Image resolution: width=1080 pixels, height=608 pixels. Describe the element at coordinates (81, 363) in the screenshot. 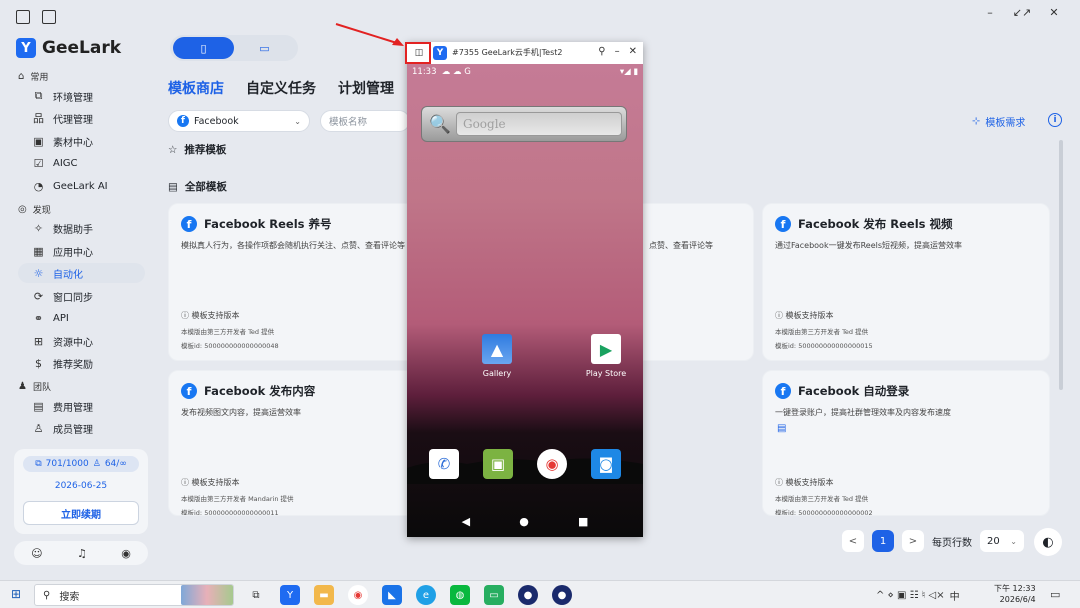

I see `sidebar-item-rewards: $ 推荐奖励` at that location.